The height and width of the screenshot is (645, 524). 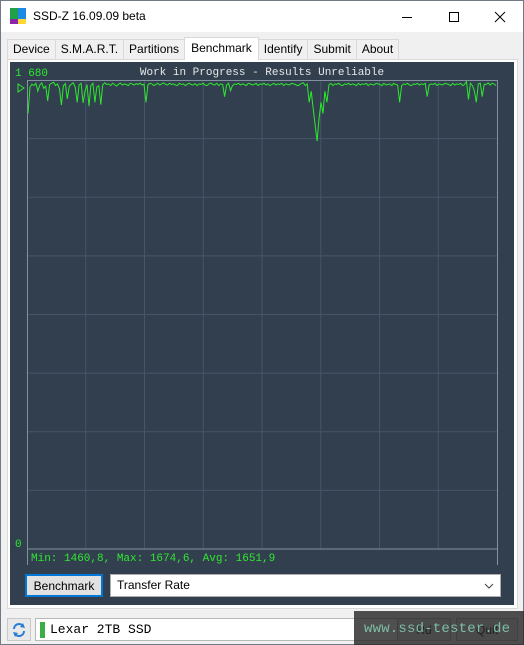 What do you see at coordinates (262, 73) in the screenshot?
I see `chart-title: Work in Progress - Results Unreliable` at bounding box center [262, 73].